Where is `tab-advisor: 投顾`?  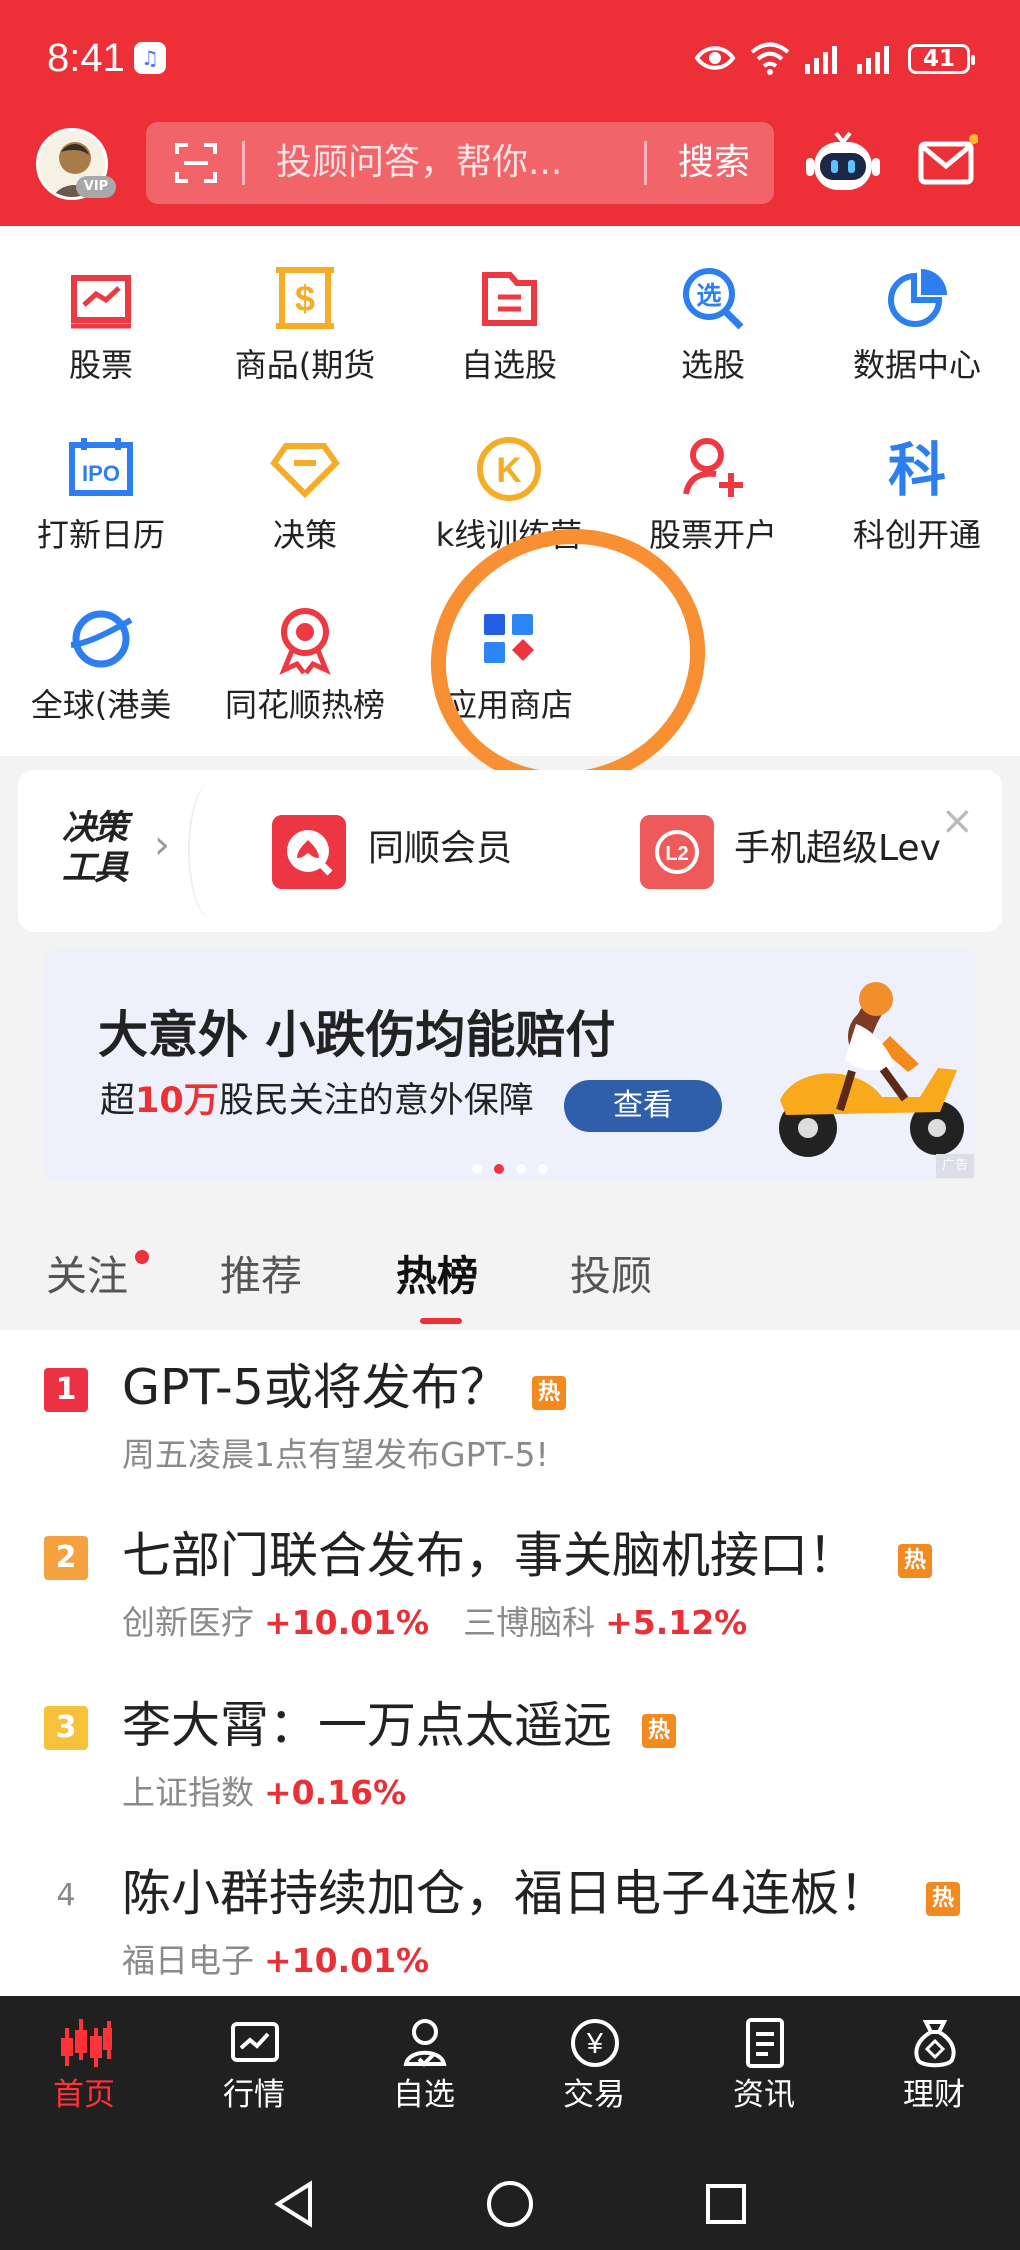
tab-advisor: 投顾 is located at coordinates (611, 1276).